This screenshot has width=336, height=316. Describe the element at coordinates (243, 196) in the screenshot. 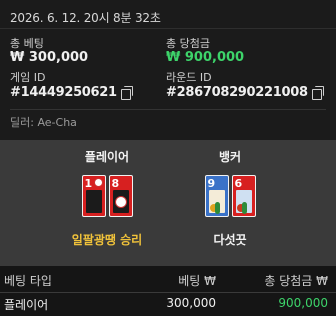

I see `peony-card-icon: 6` at that location.